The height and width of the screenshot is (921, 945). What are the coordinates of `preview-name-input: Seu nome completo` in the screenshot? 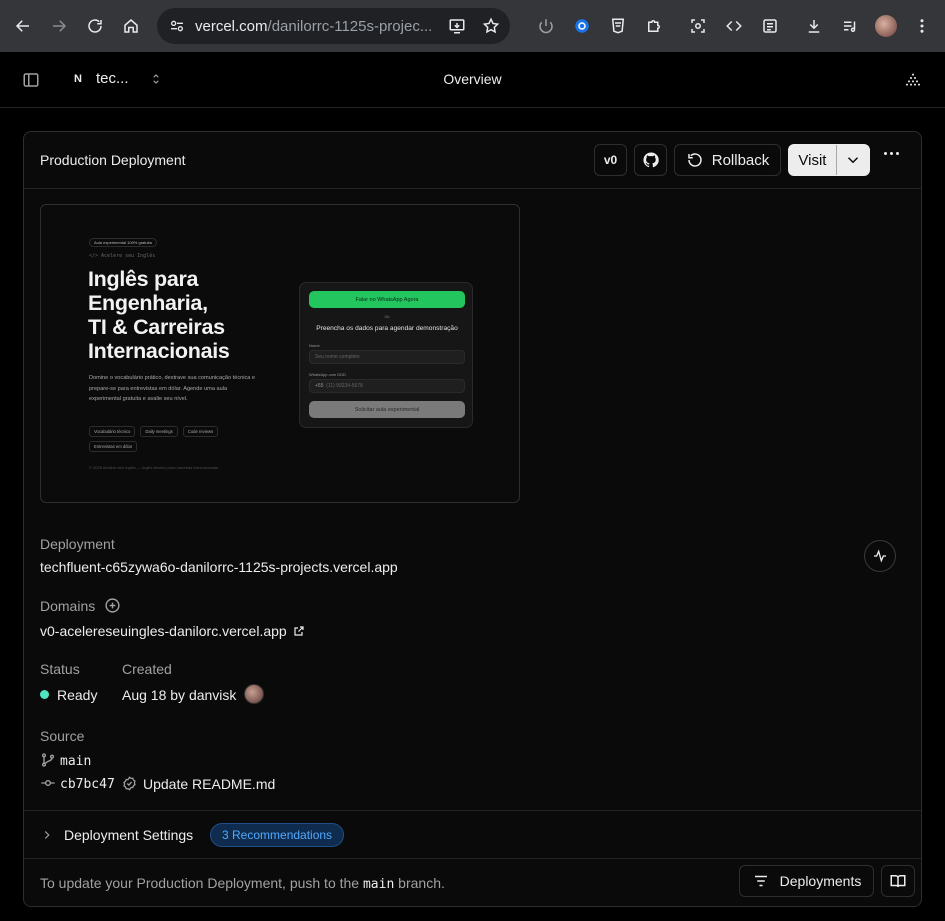 It's located at (387, 357).